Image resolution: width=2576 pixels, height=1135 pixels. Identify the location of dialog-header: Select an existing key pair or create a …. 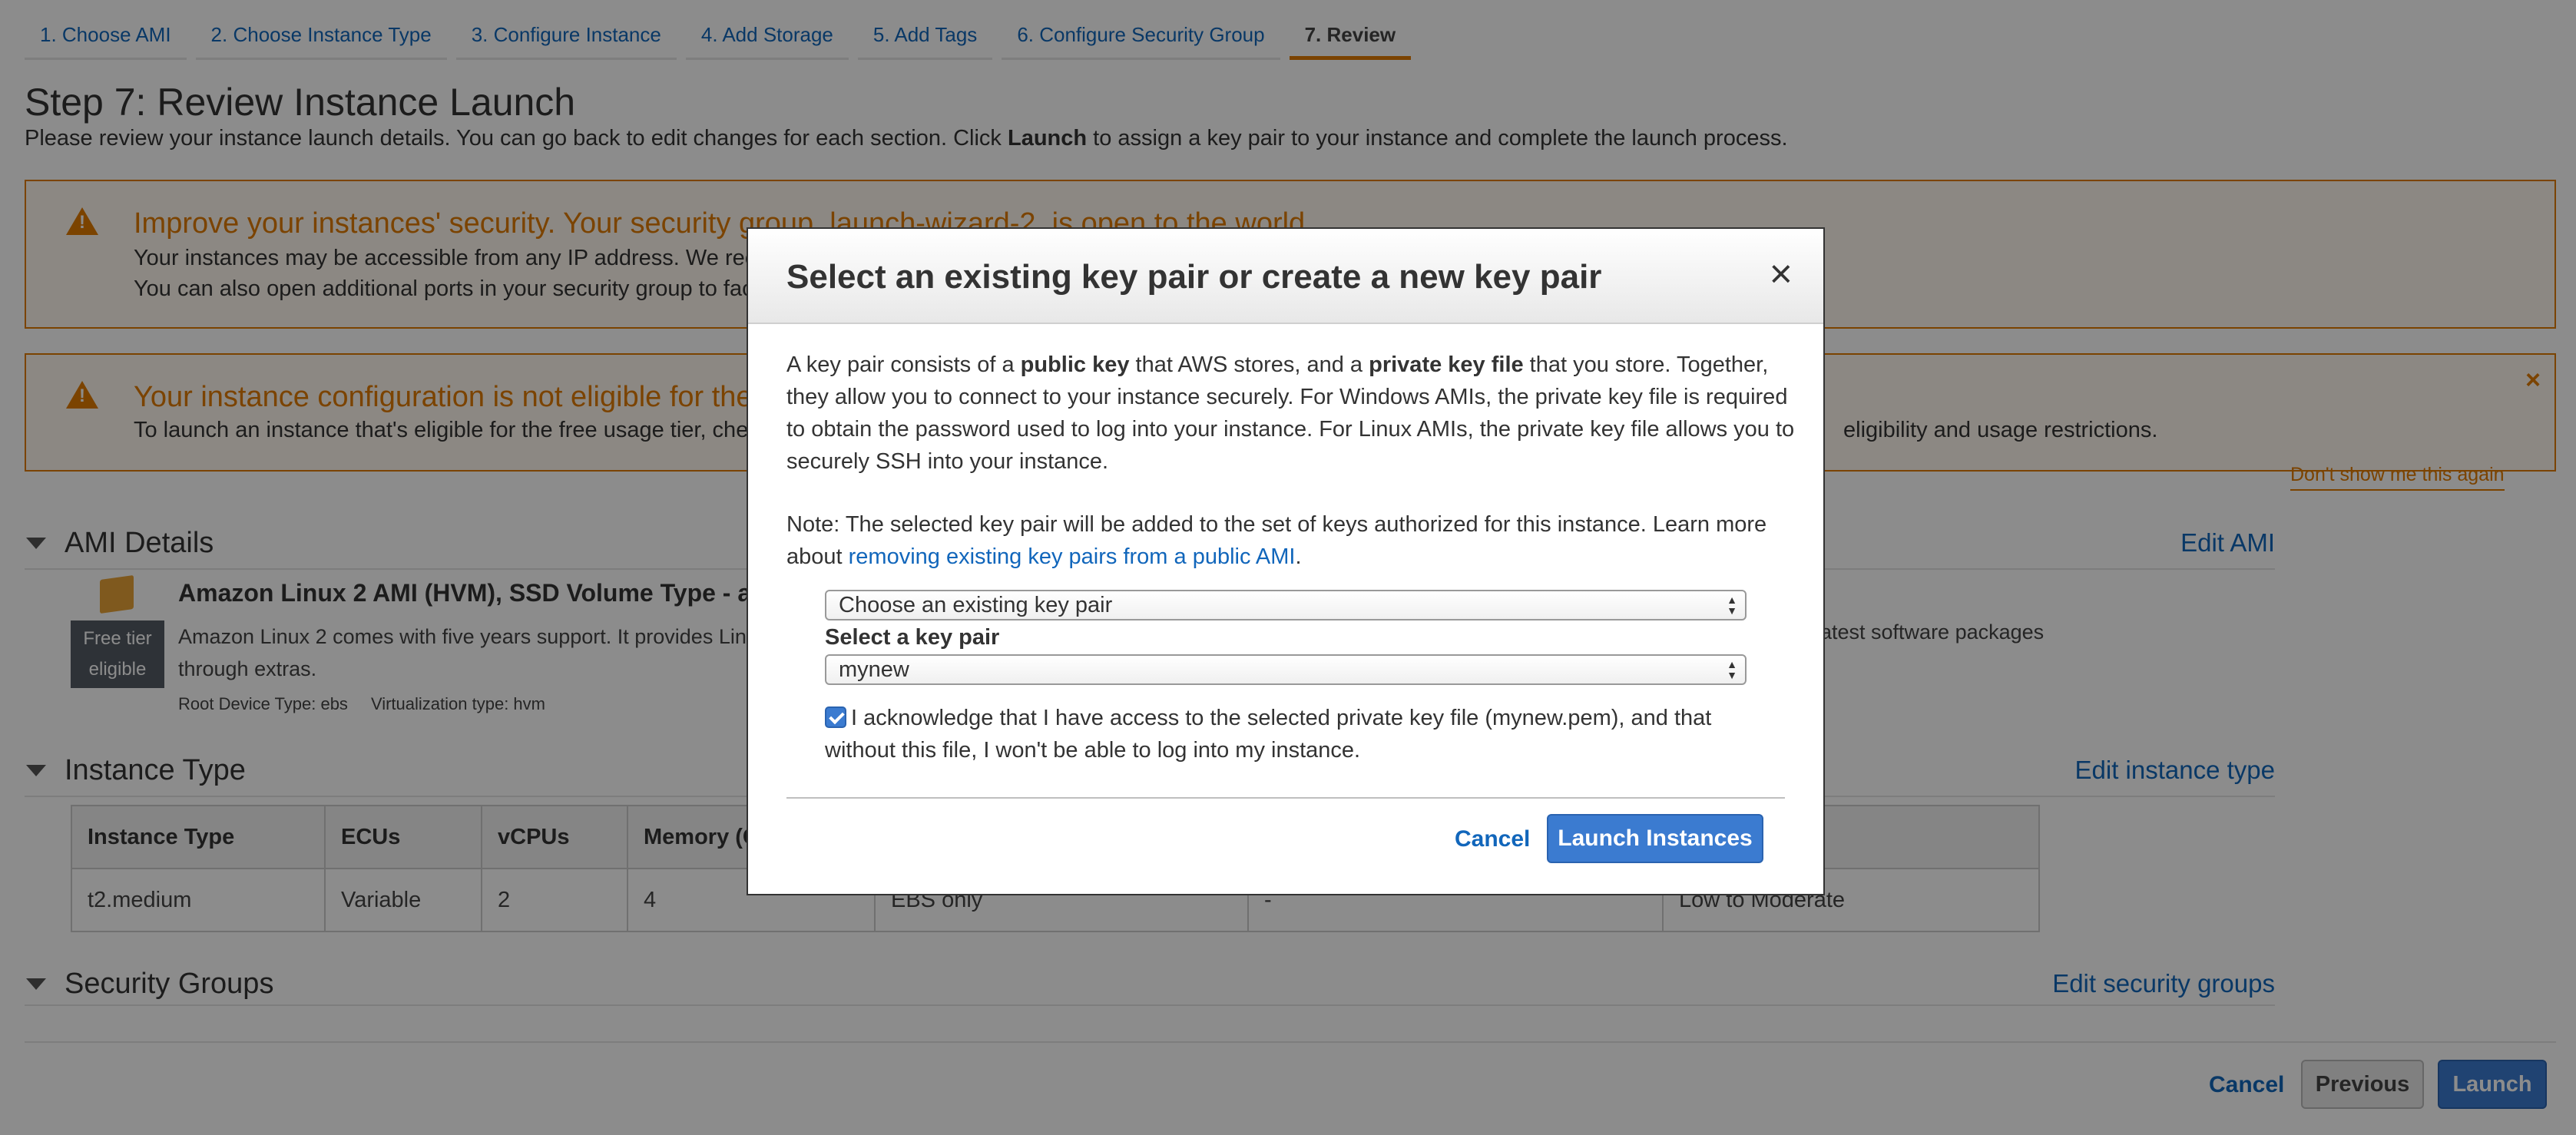
(1285, 276).